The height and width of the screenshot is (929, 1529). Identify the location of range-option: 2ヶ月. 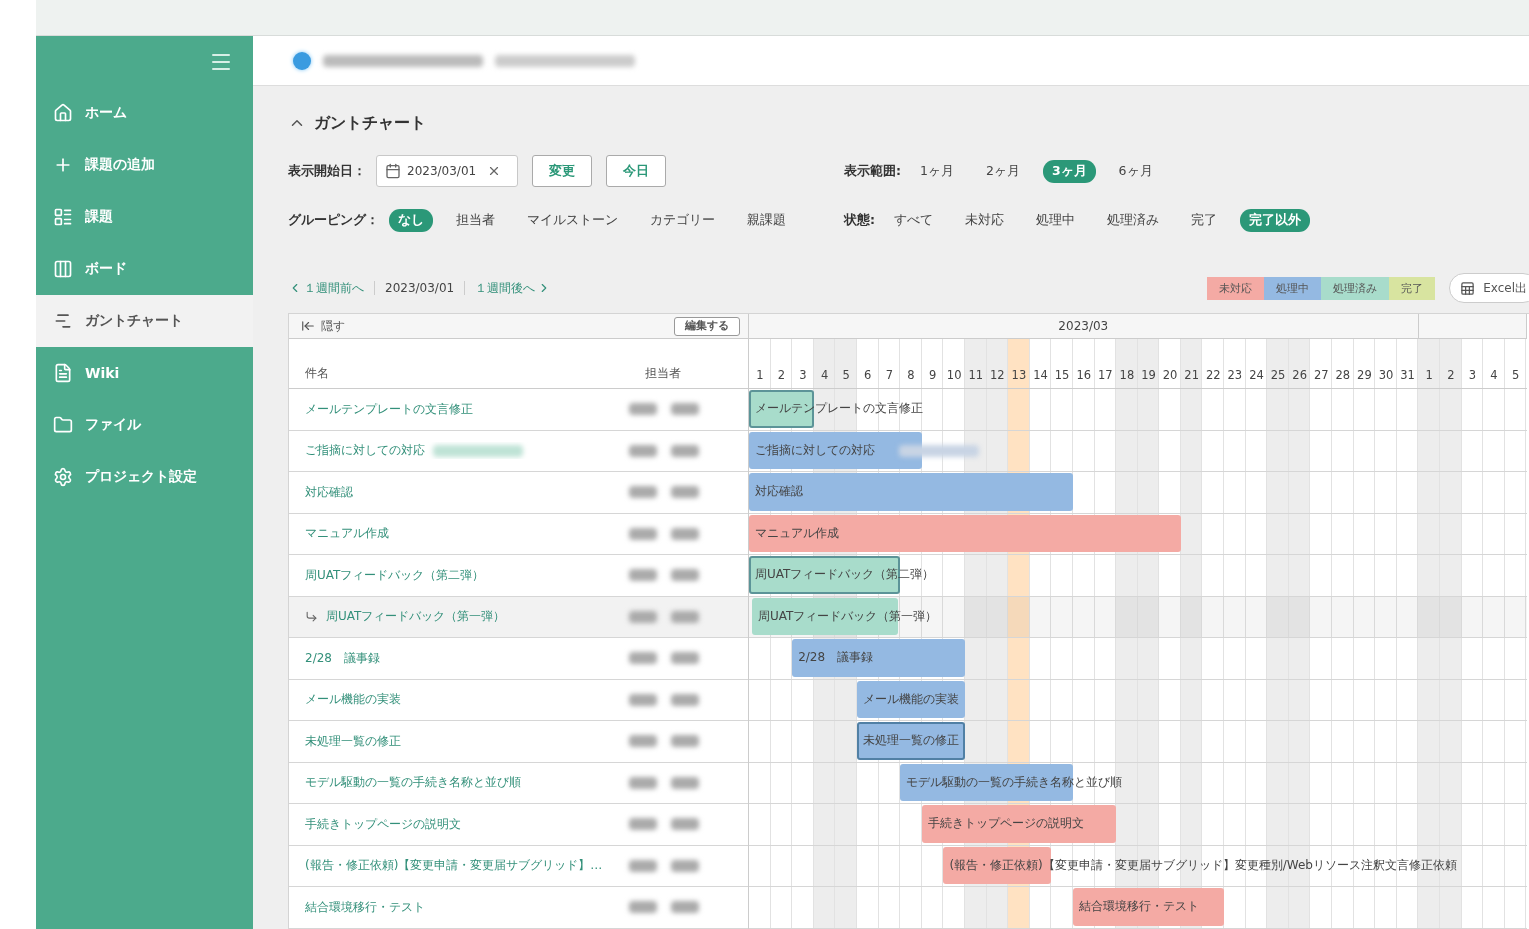
(1002, 171).